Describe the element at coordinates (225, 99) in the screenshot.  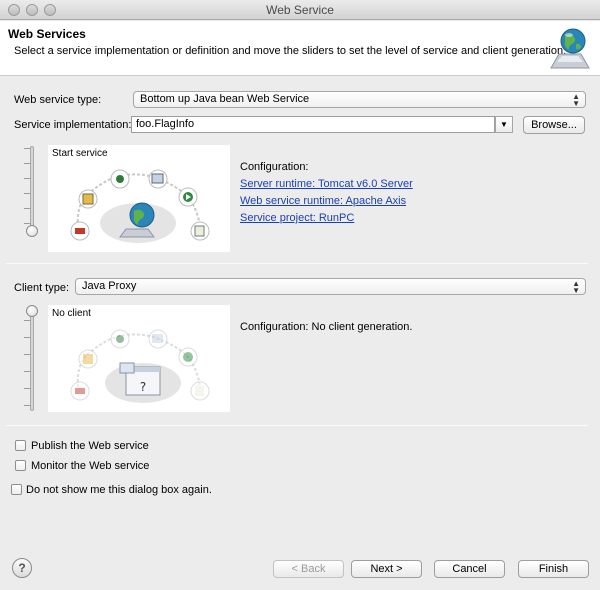
I see `web-service-type-value: Bottom up Java bean Web Service` at that location.